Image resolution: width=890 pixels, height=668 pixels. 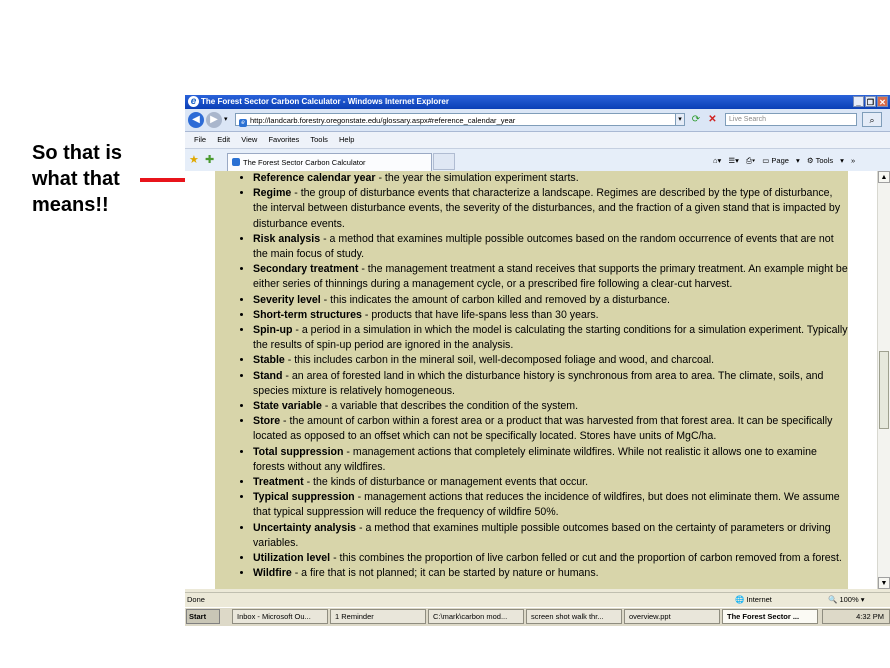 What do you see at coordinates (884, 177) in the screenshot?
I see `scroll-up-icon: ▲` at bounding box center [884, 177].